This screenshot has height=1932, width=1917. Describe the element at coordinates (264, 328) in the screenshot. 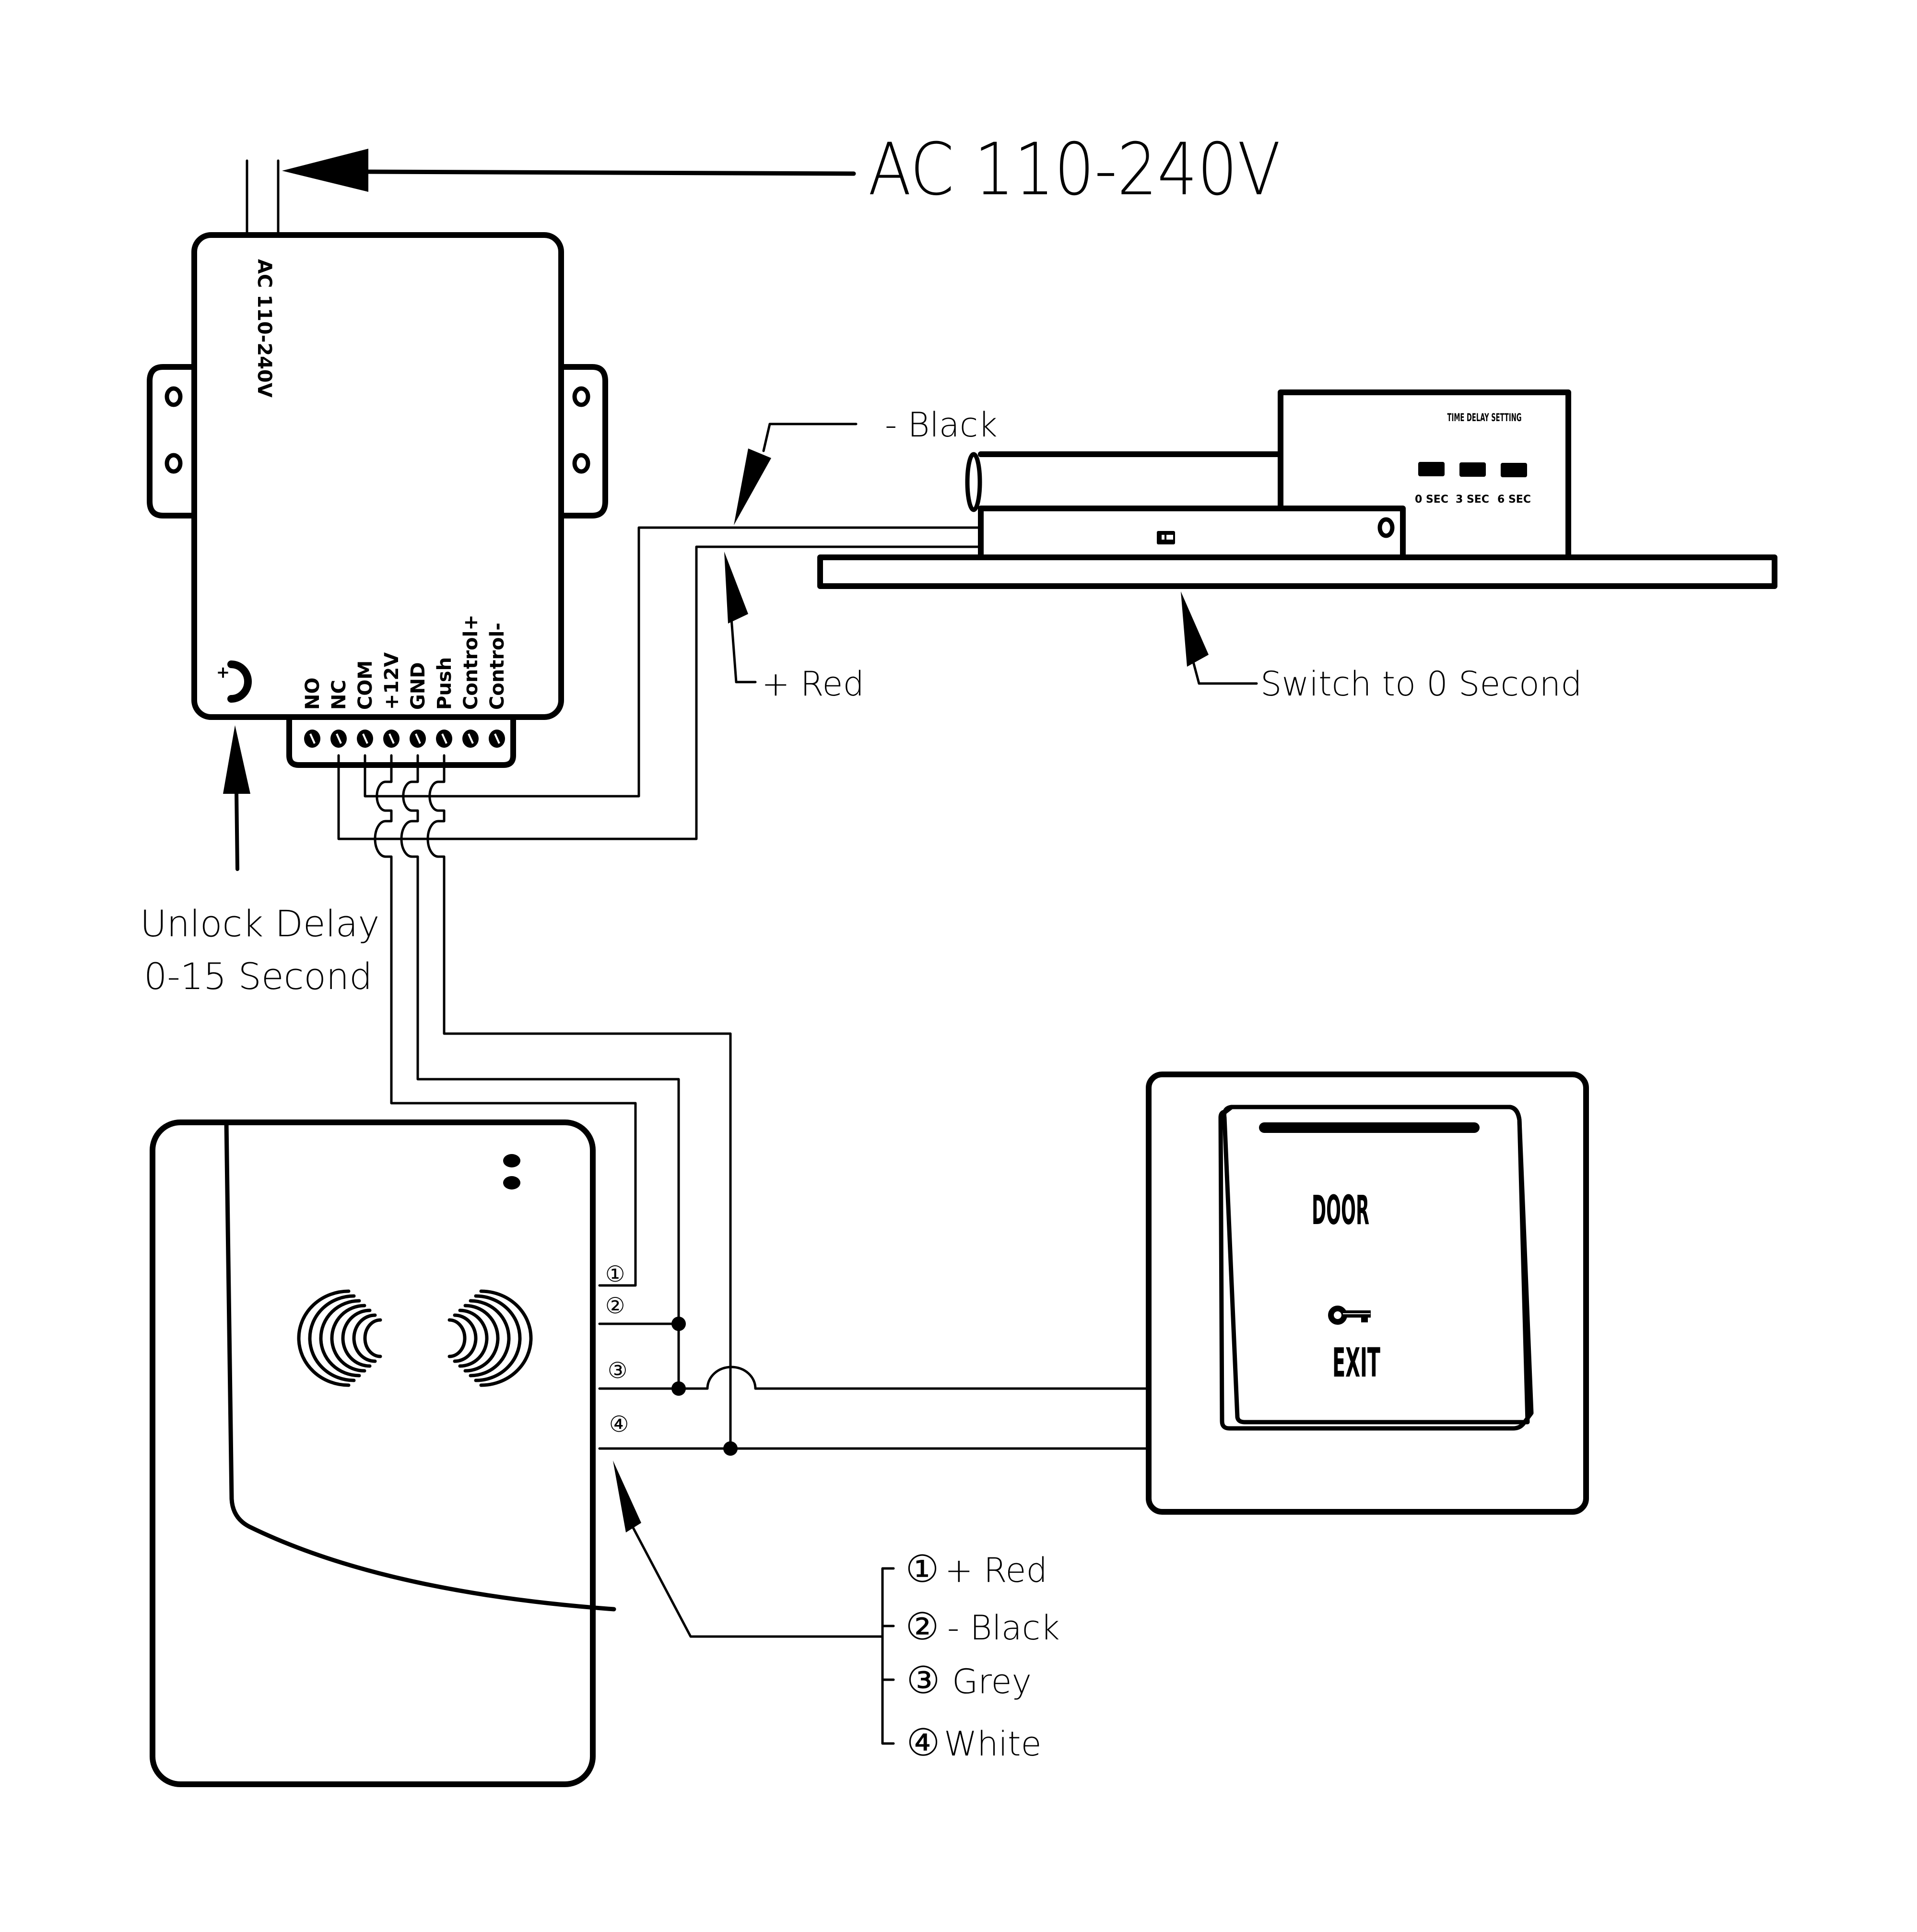

I see `power-supply-rating-label: AC 110-240V` at that location.